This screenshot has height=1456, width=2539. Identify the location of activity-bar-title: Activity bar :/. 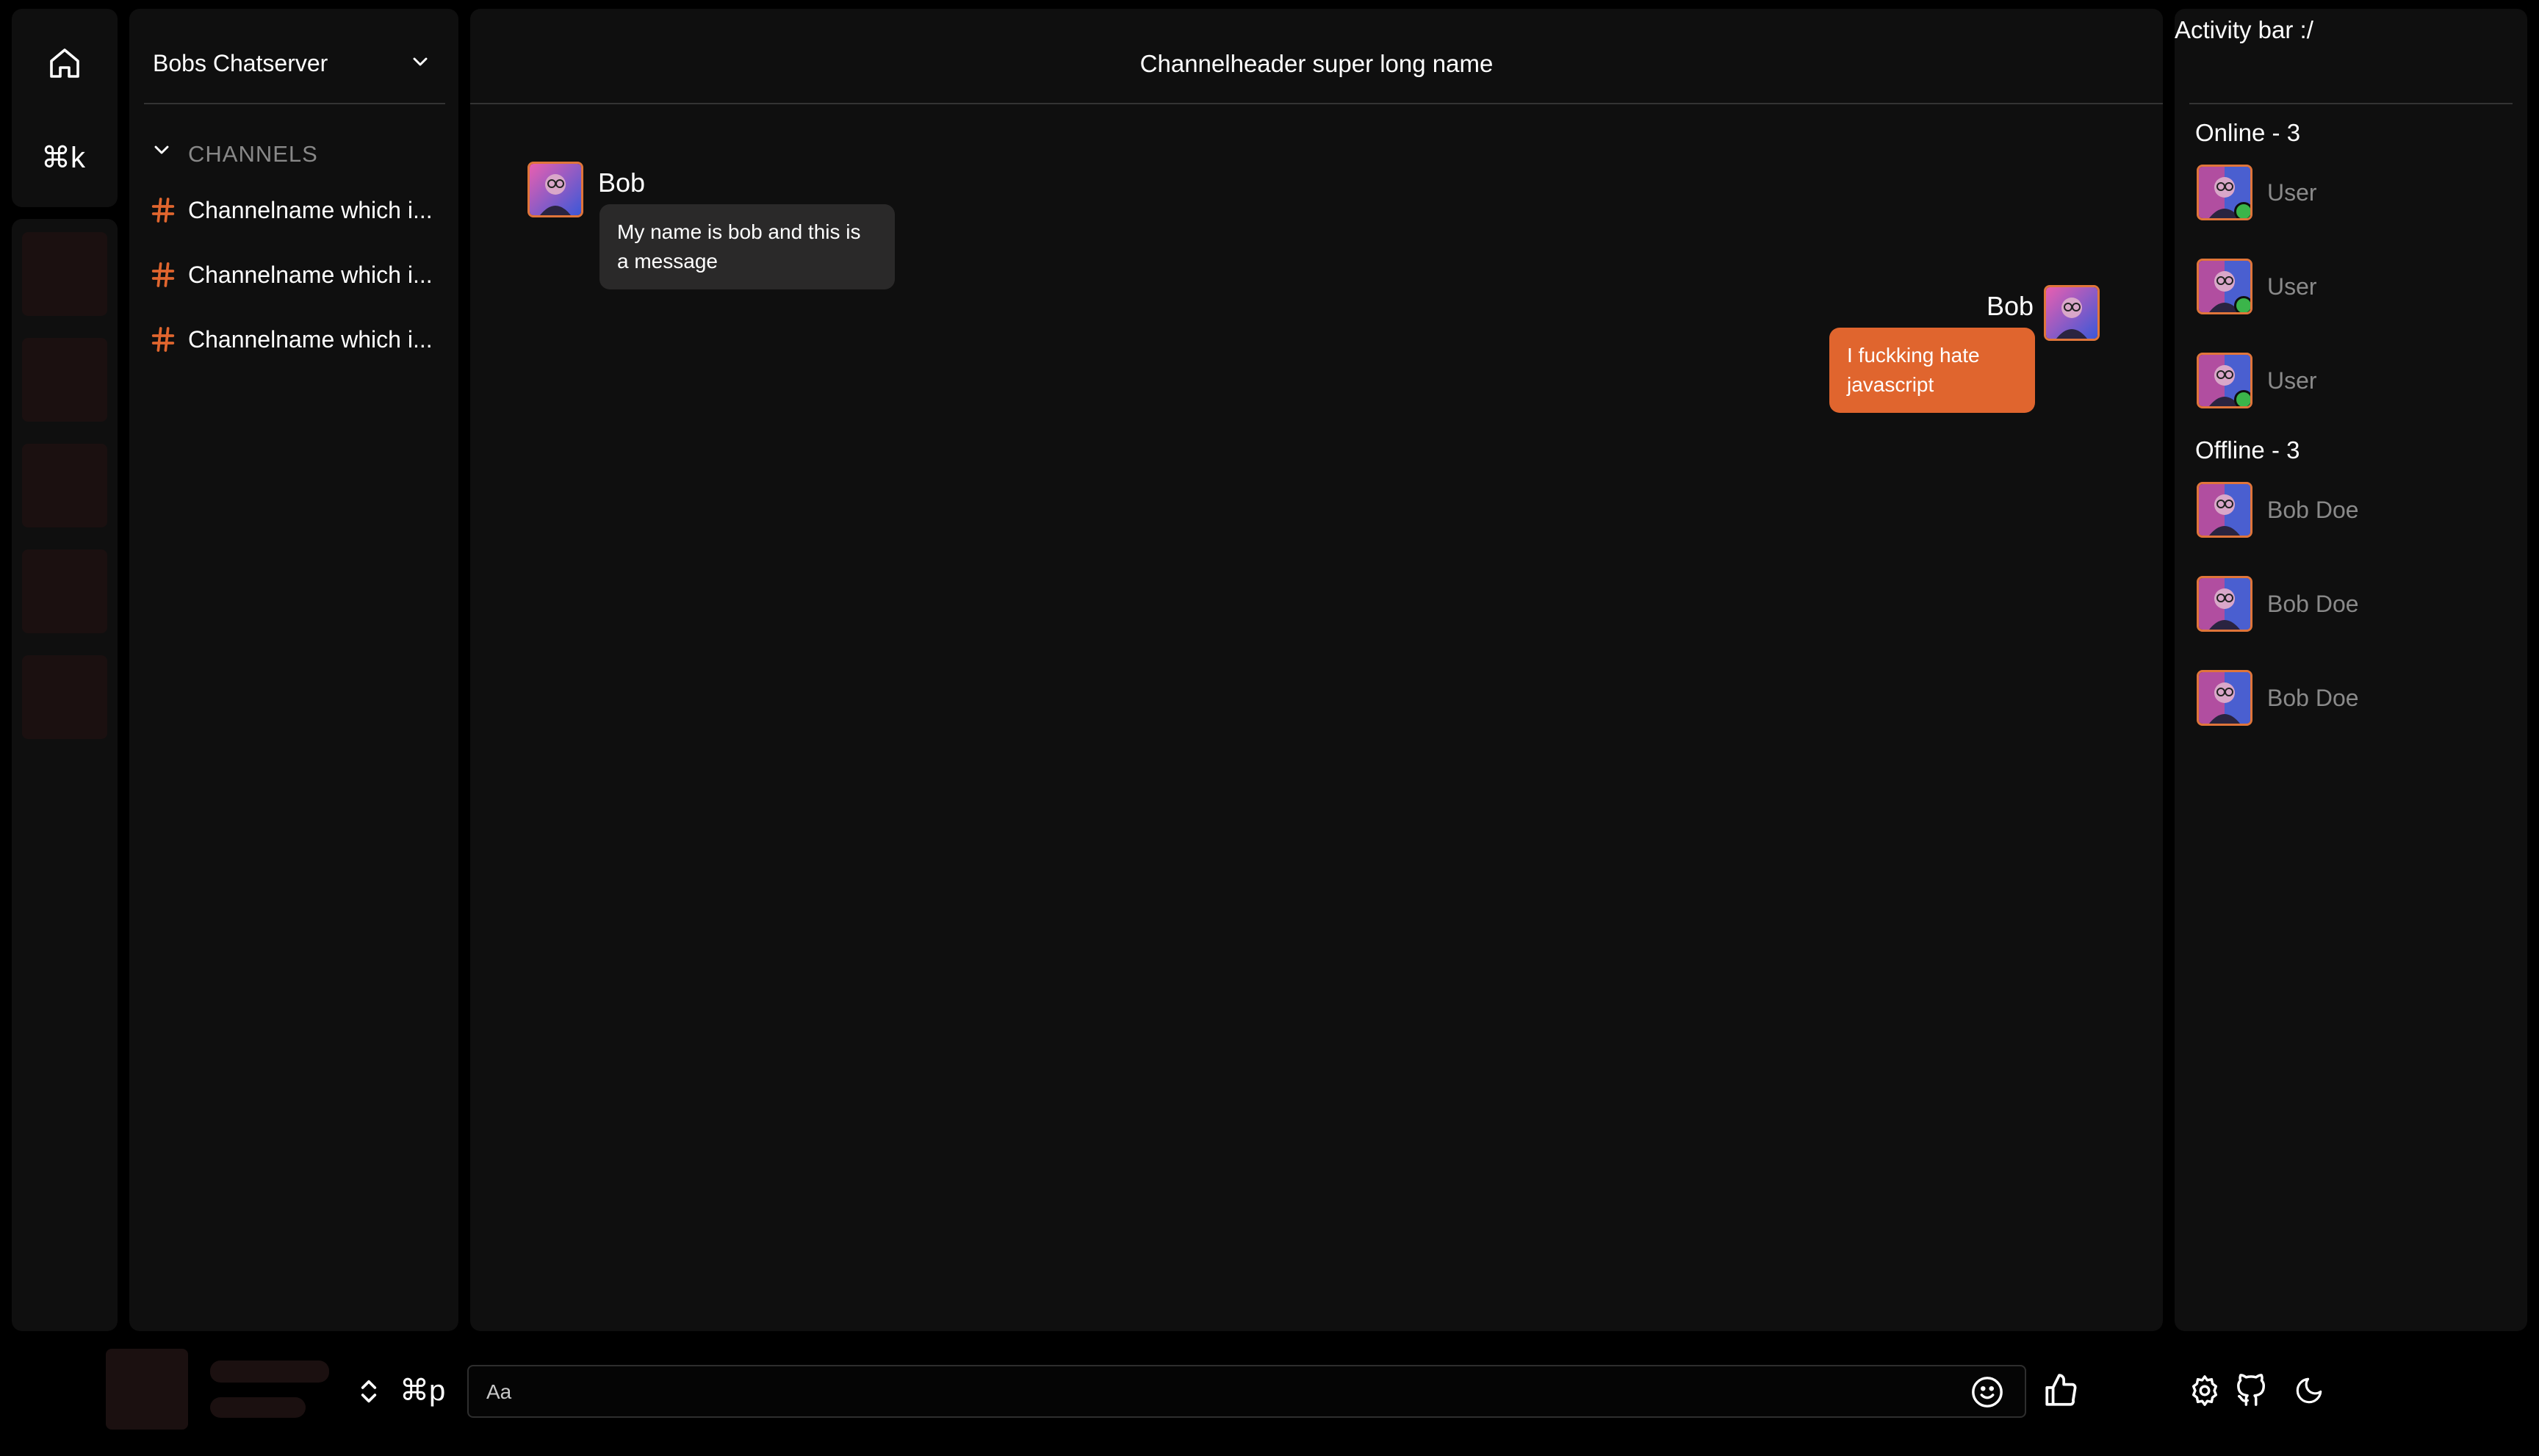
(2244, 29).